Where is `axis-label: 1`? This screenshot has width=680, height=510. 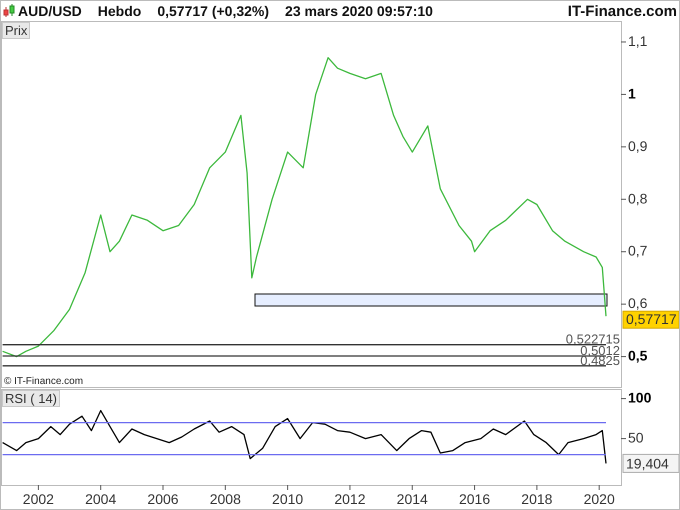 axis-label: 1 is located at coordinates (632, 93).